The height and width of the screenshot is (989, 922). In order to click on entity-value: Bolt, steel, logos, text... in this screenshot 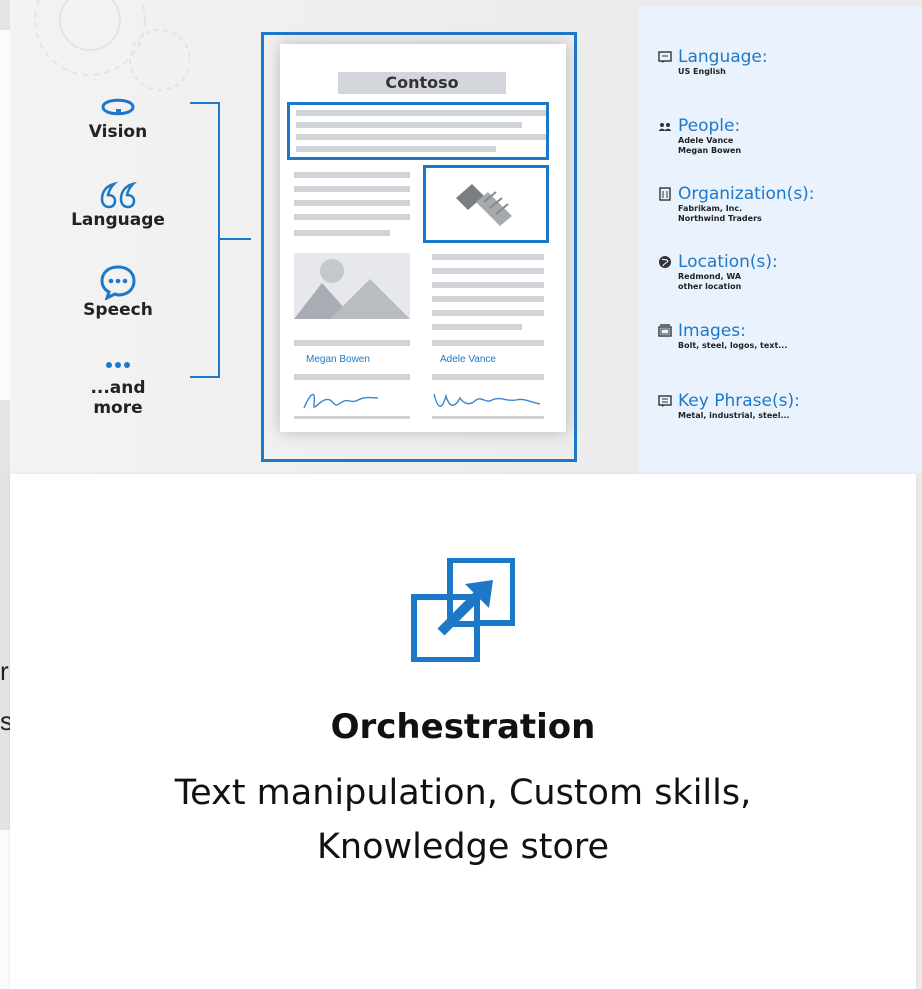, I will do `click(733, 345)`.